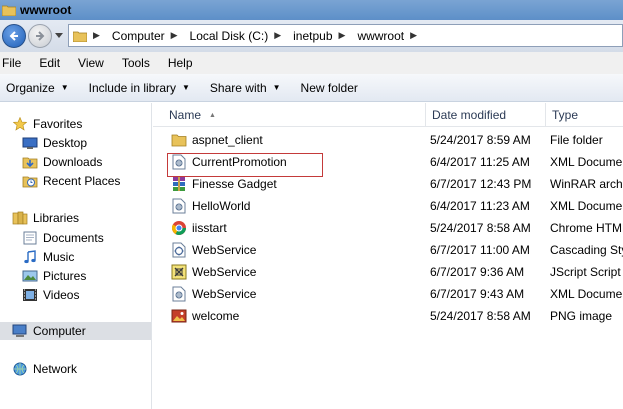 The width and height of the screenshot is (623, 409). What do you see at coordinates (71, 181) in the screenshot?
I see `nav-recent-places: Recent Places` at bounding box center [71, 181].